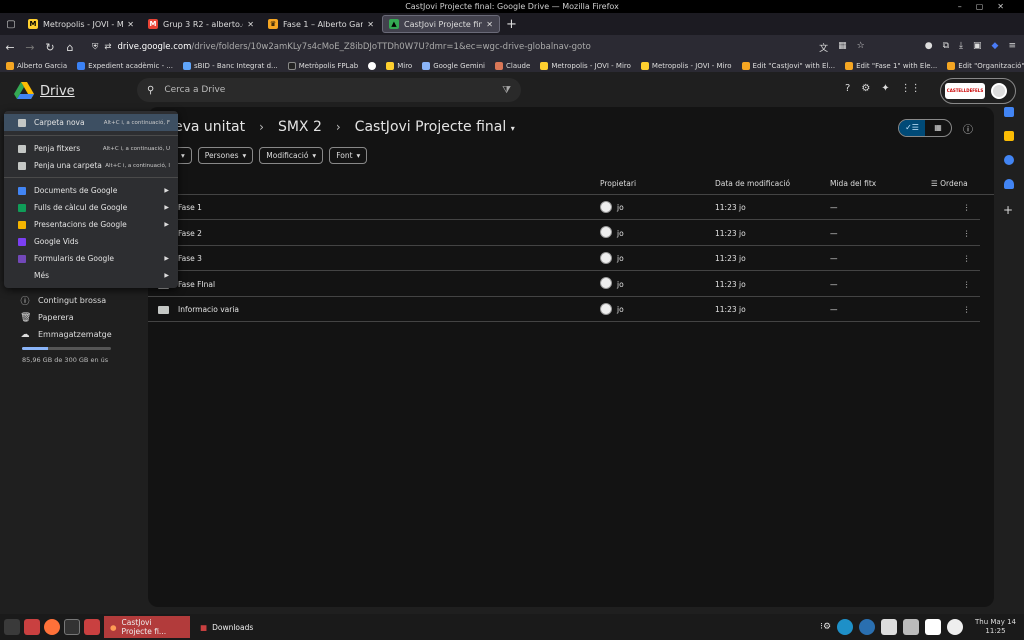 The image size is (1024, 640). What do you see at coordinates (865, 88) in the screenshot?
I see `settings-icon: ⚙` at bounding box center [865, 88].